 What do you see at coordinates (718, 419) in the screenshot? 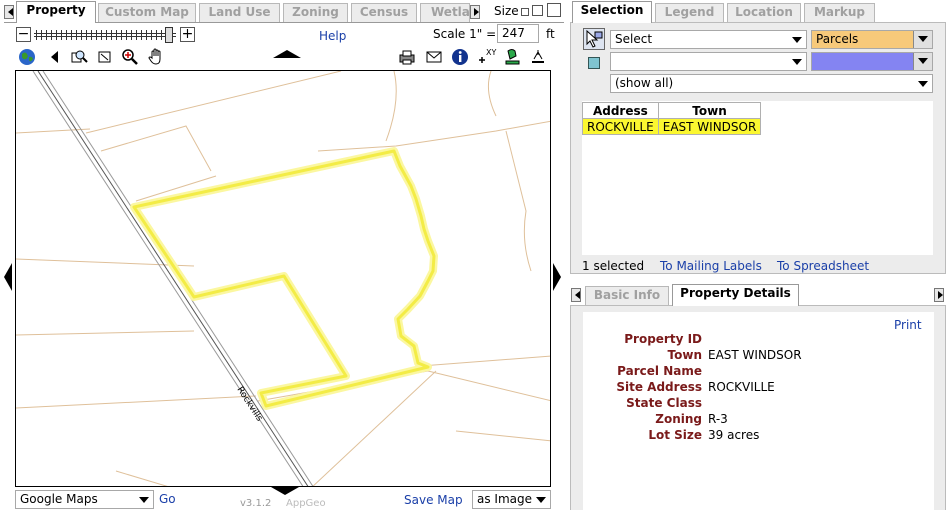
I see `detail-value-zoning: R-3` at bounding box center [718, 419].